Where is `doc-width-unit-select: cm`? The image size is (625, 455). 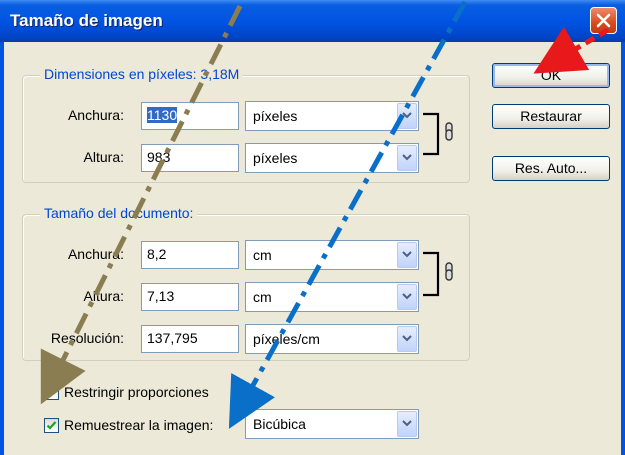
doc-width-unit-select: cm is located at coordinates (332, 255).